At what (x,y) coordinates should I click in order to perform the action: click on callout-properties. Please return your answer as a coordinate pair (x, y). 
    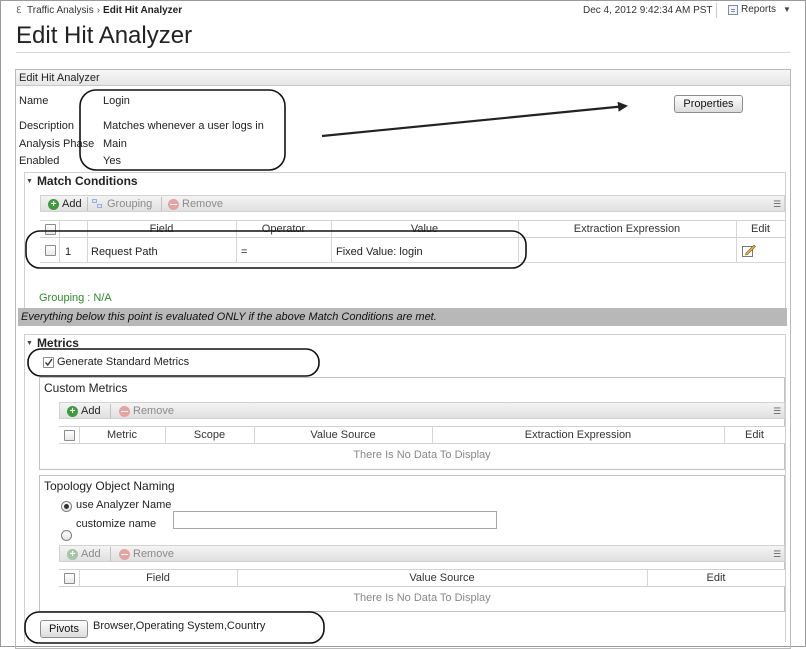
    Looking at the image, I should click on (182, 130).